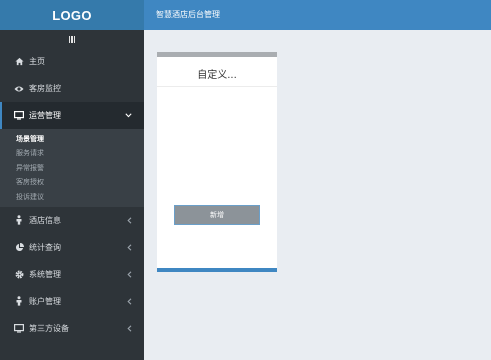 The width and height of the screenshot is (491, 360). Describe the element at coordinates (217, 54) in the screenshot. I see `card-top-border` at that location.